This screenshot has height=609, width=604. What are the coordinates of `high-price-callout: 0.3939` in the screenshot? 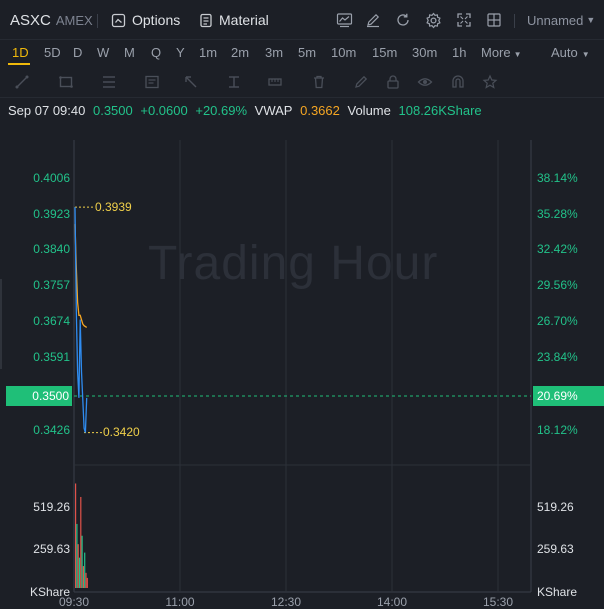 It's located at (113, 207).